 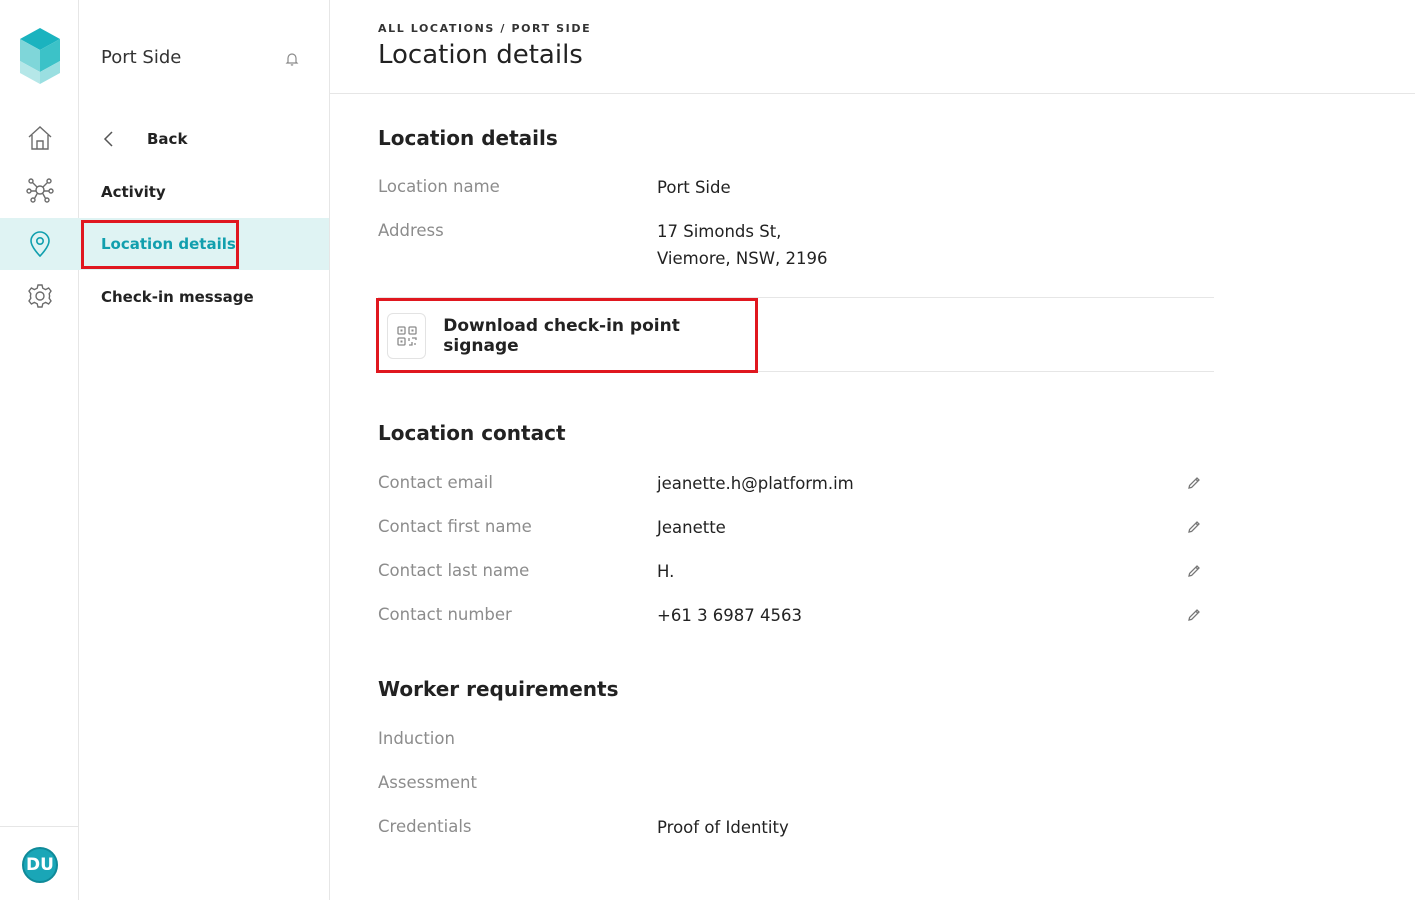 I want to click on credentials-value: Proof of Identity, so click(x=723, y=827).